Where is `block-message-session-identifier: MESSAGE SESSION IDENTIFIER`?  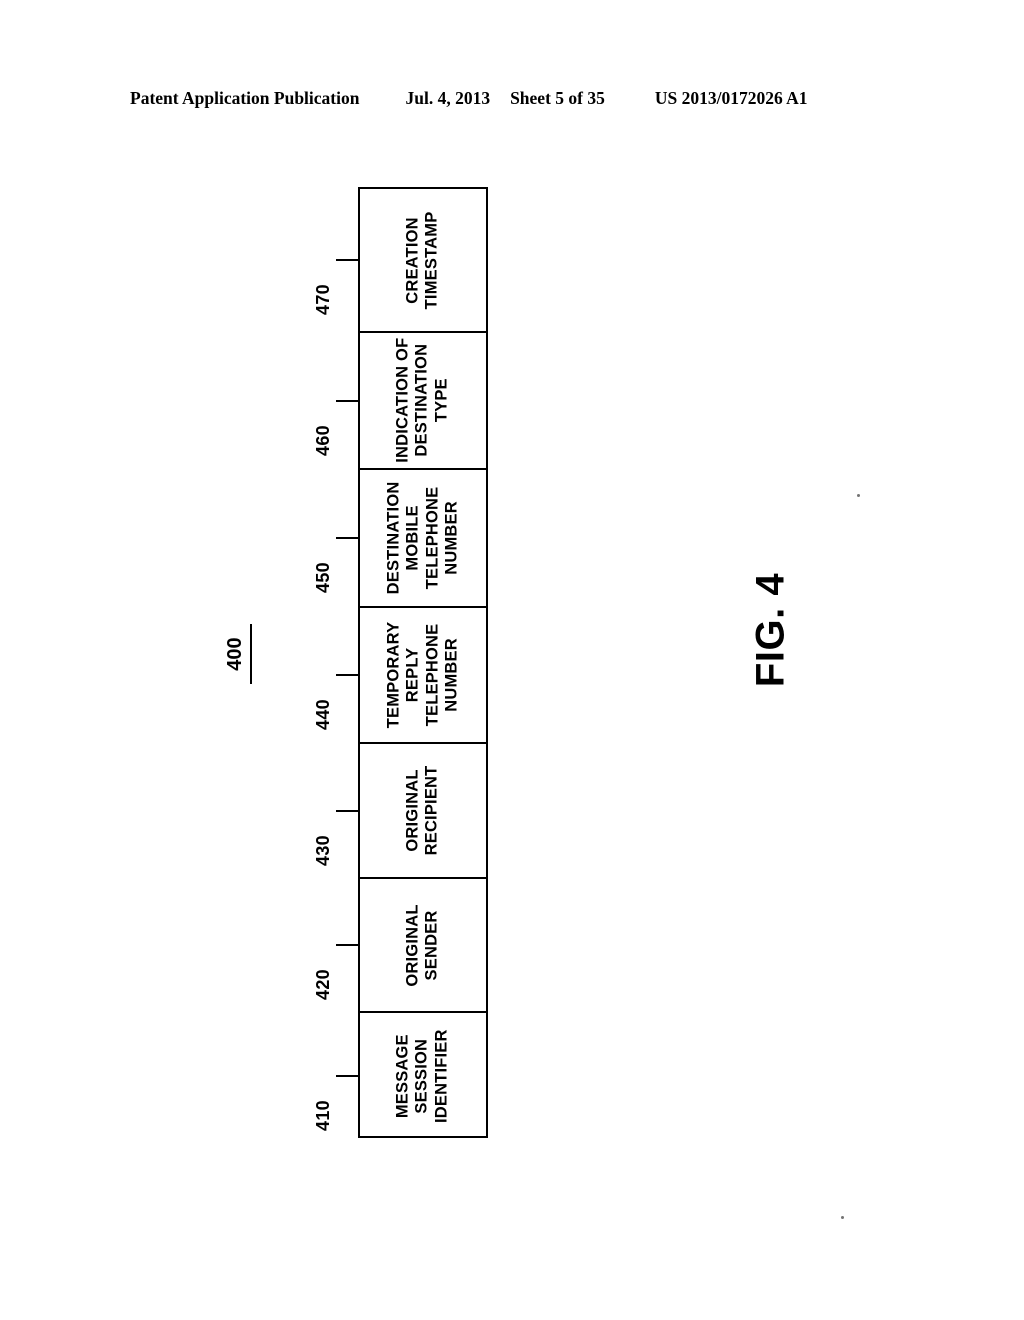 block-message-session-identifier: MESSAGE SESSION IDENTIFIER is located at coordinates (423, 1076).